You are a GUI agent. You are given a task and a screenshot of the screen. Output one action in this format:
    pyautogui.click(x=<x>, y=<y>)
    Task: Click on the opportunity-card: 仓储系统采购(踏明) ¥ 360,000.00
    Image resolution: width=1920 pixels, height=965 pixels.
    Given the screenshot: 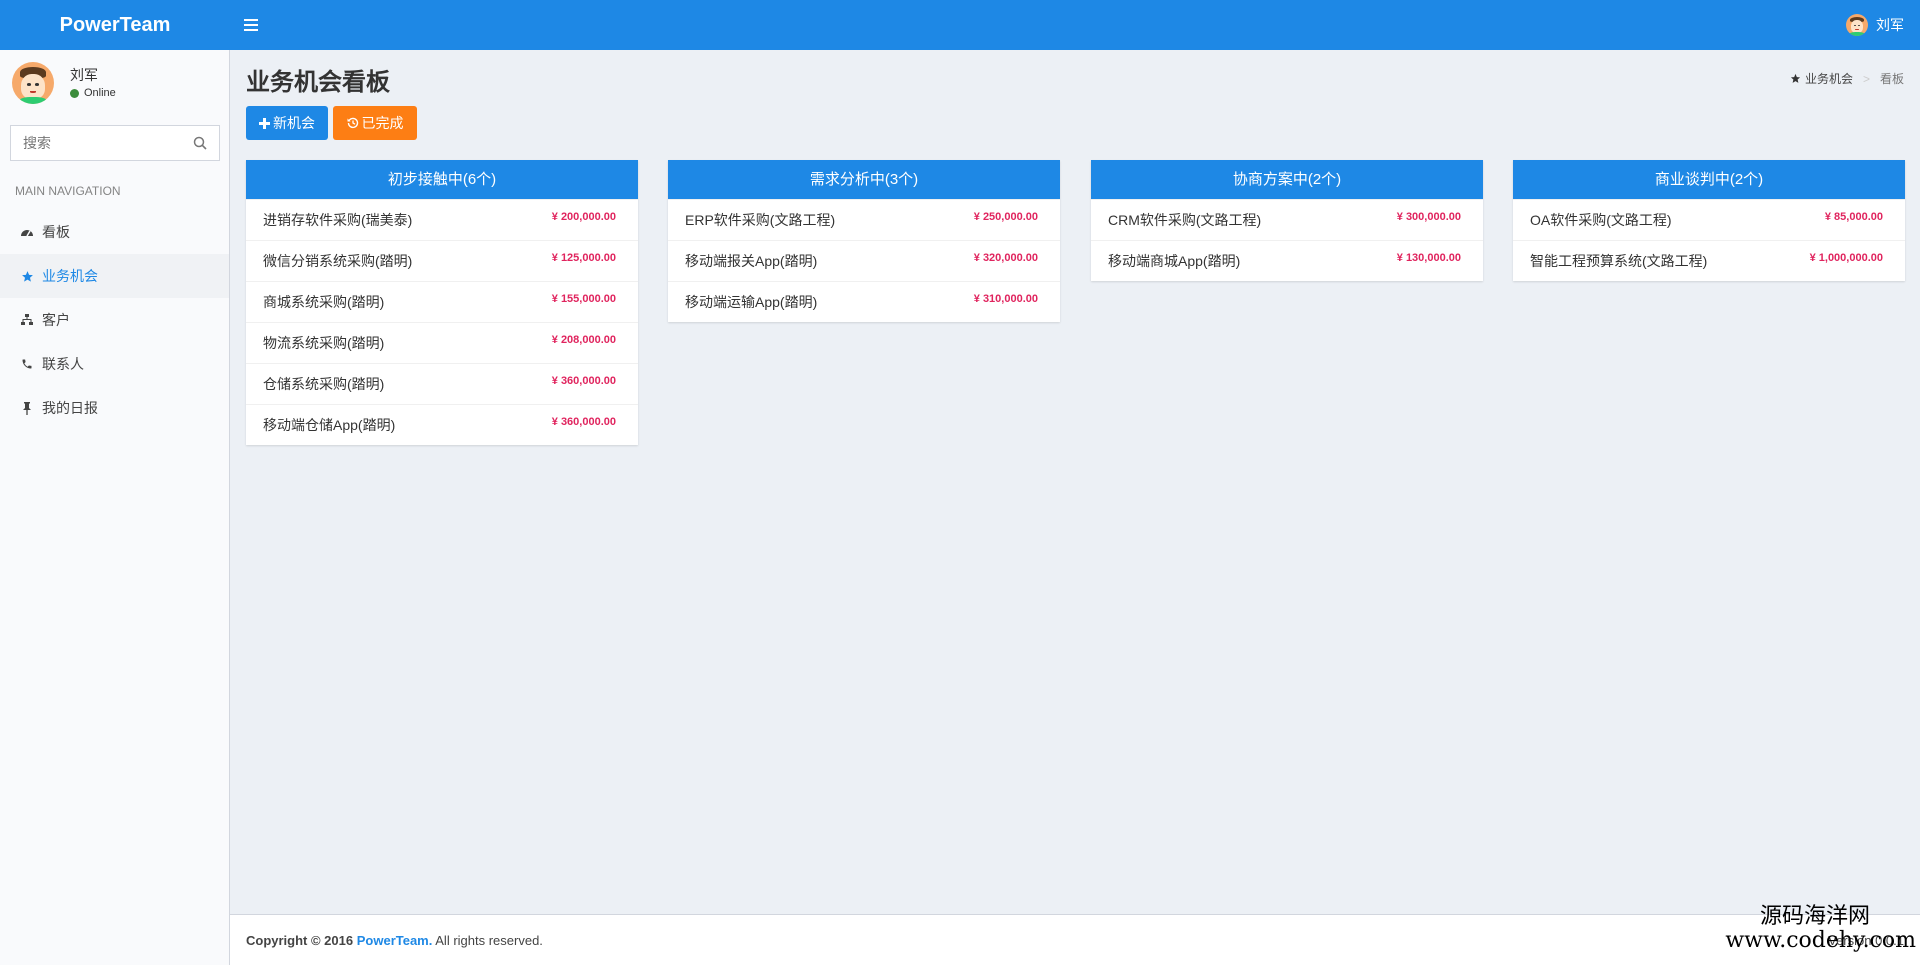 What is the action you would take?
    pyautogui.click(x=442, y=383)
    